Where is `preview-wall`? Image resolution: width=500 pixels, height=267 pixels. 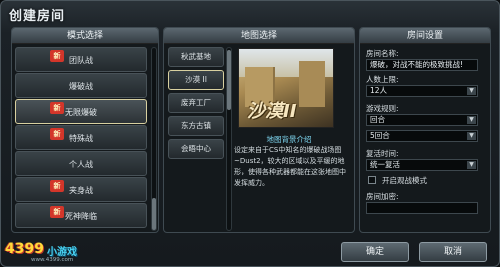 preview-wall is located at coordinates (312, 84).